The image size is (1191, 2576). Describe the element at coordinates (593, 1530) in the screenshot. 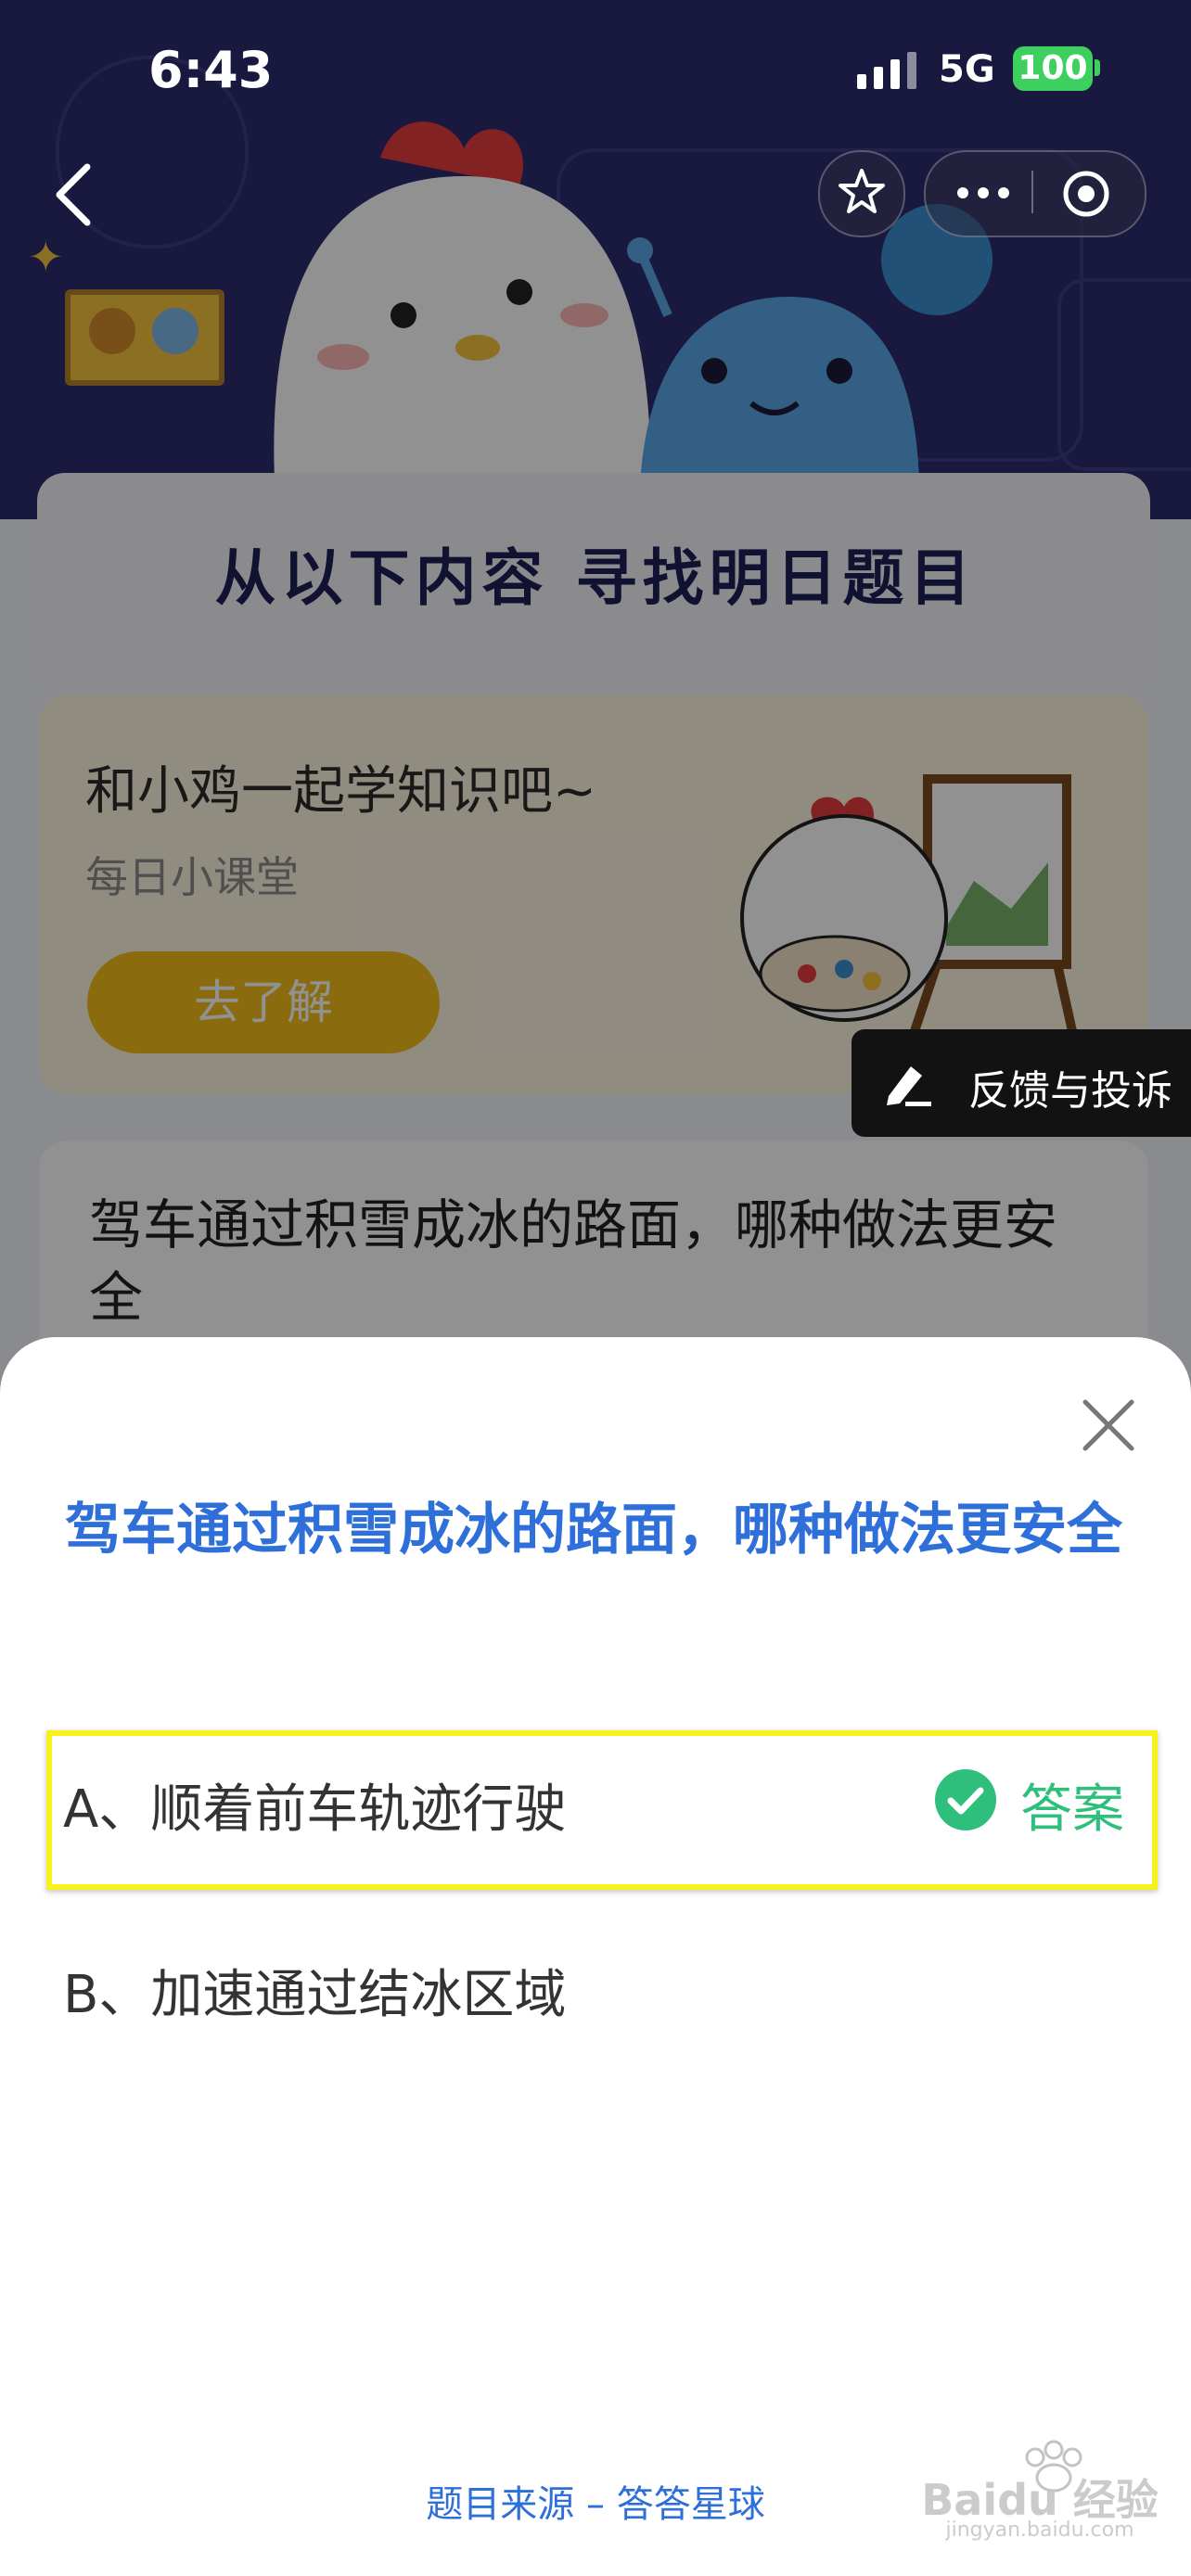

I see `sheet-question: 驾车通过积雪成冰的路面，哪种做法更安全` at that location.